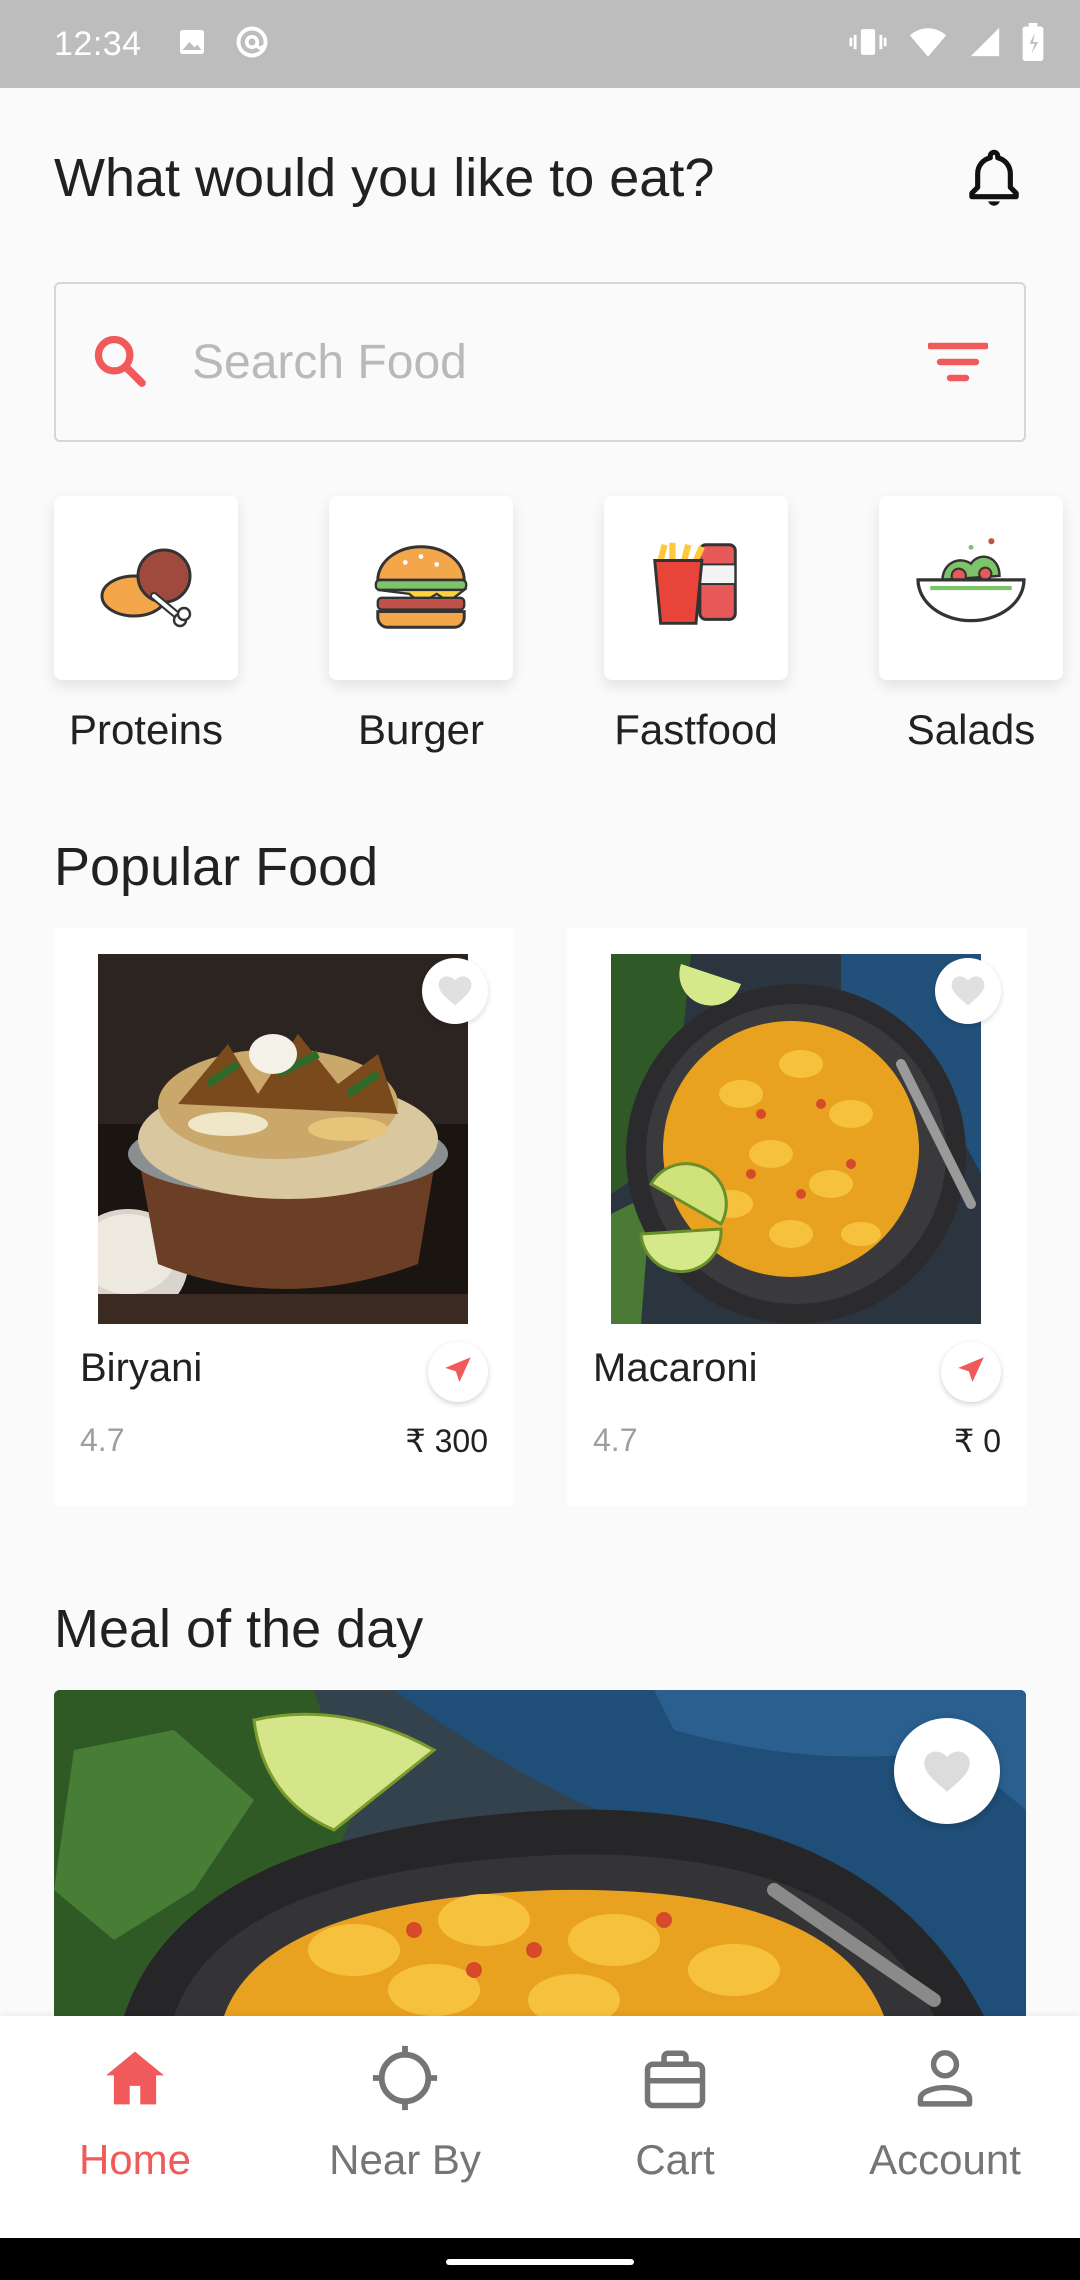 Image resolution: width=1080 pixels, height=2280 pixels. Describe the element at coordinates (135, 2078) in the screenshot. I see `home-icon` at that location.